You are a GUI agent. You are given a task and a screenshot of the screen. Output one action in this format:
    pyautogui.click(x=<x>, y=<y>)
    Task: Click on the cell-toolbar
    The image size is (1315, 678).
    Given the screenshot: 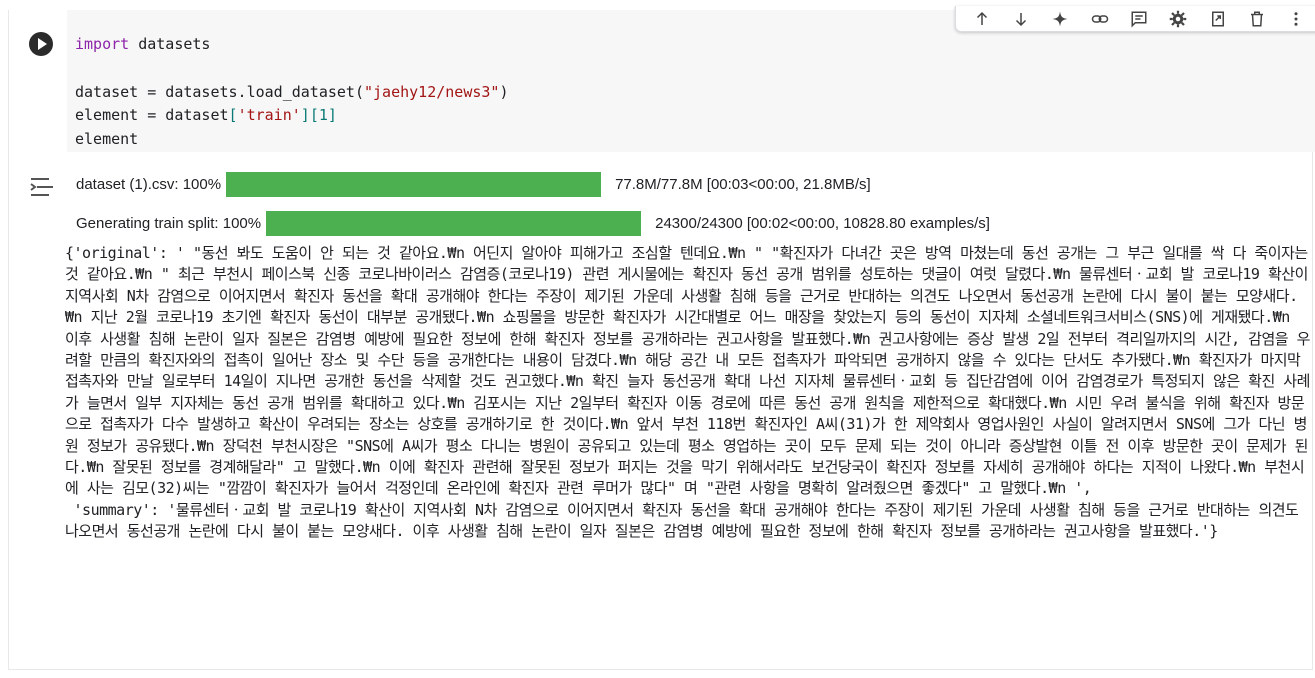 What is the action you would take?
    pyautogui.click(x=1135, y=19)
    